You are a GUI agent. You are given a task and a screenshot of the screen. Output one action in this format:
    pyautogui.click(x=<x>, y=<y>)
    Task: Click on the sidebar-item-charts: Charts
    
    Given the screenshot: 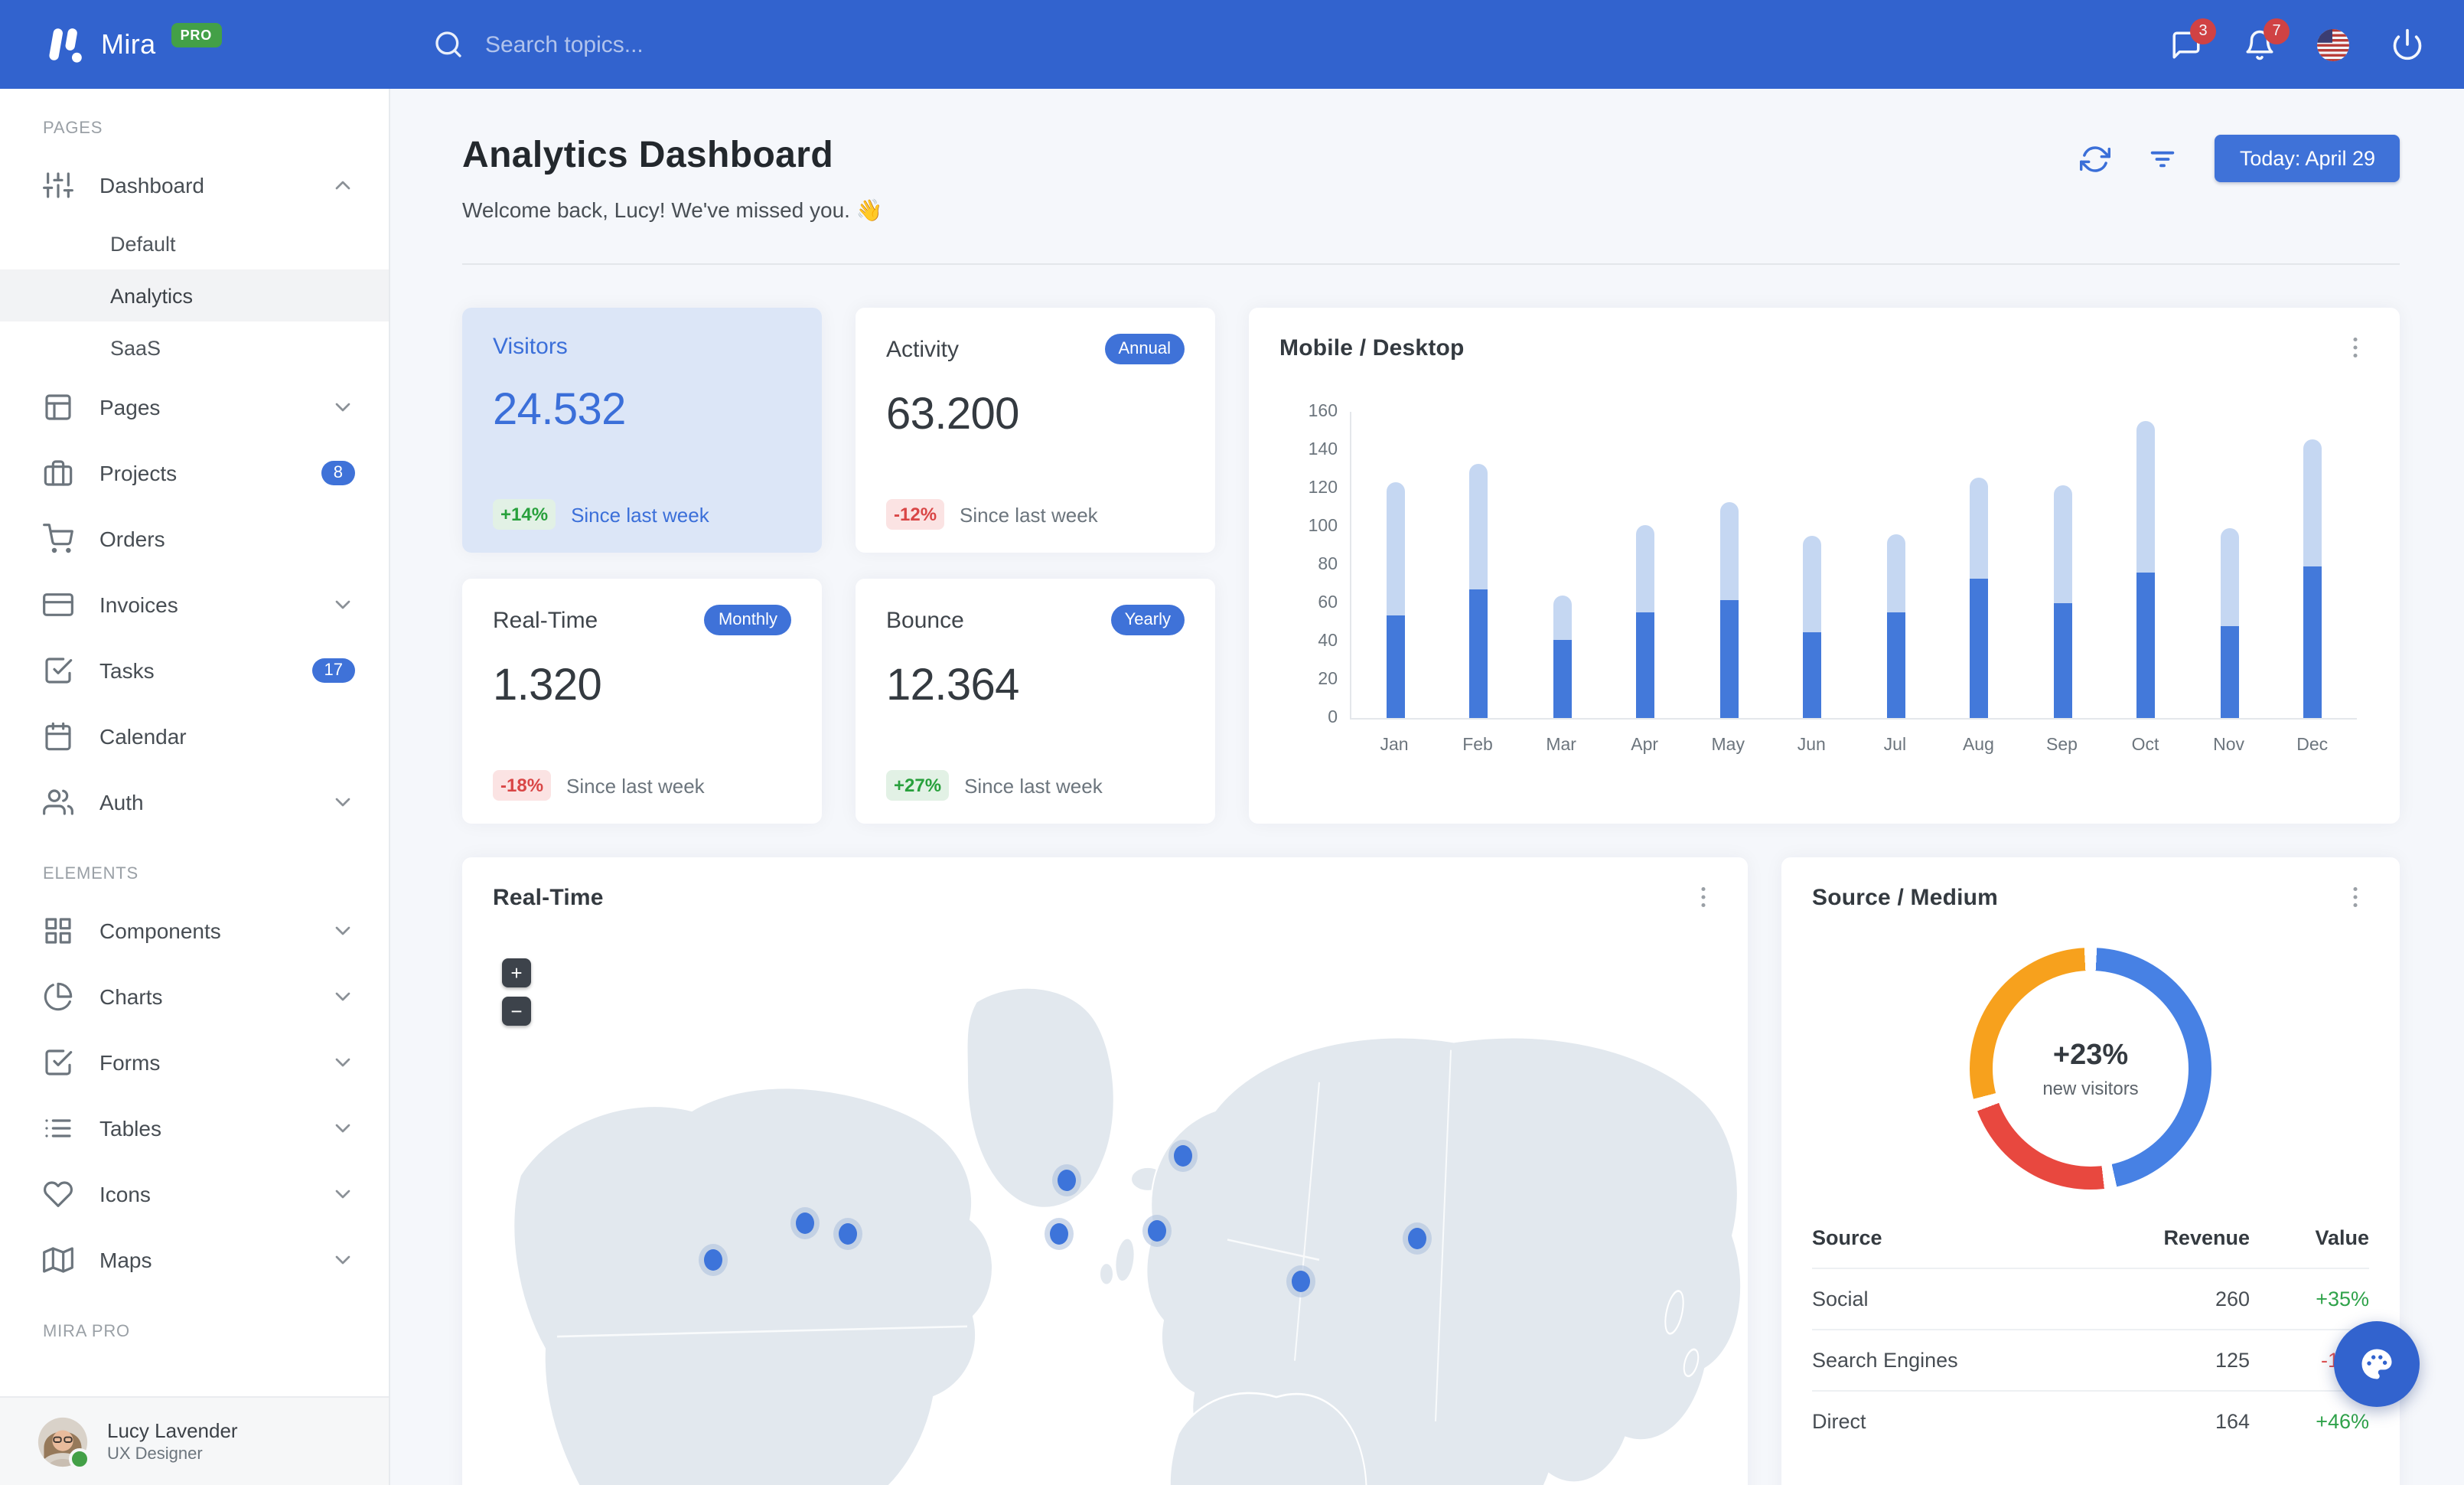 What is the action you would take?
    pyautogui.click(x=194, y=996)
    